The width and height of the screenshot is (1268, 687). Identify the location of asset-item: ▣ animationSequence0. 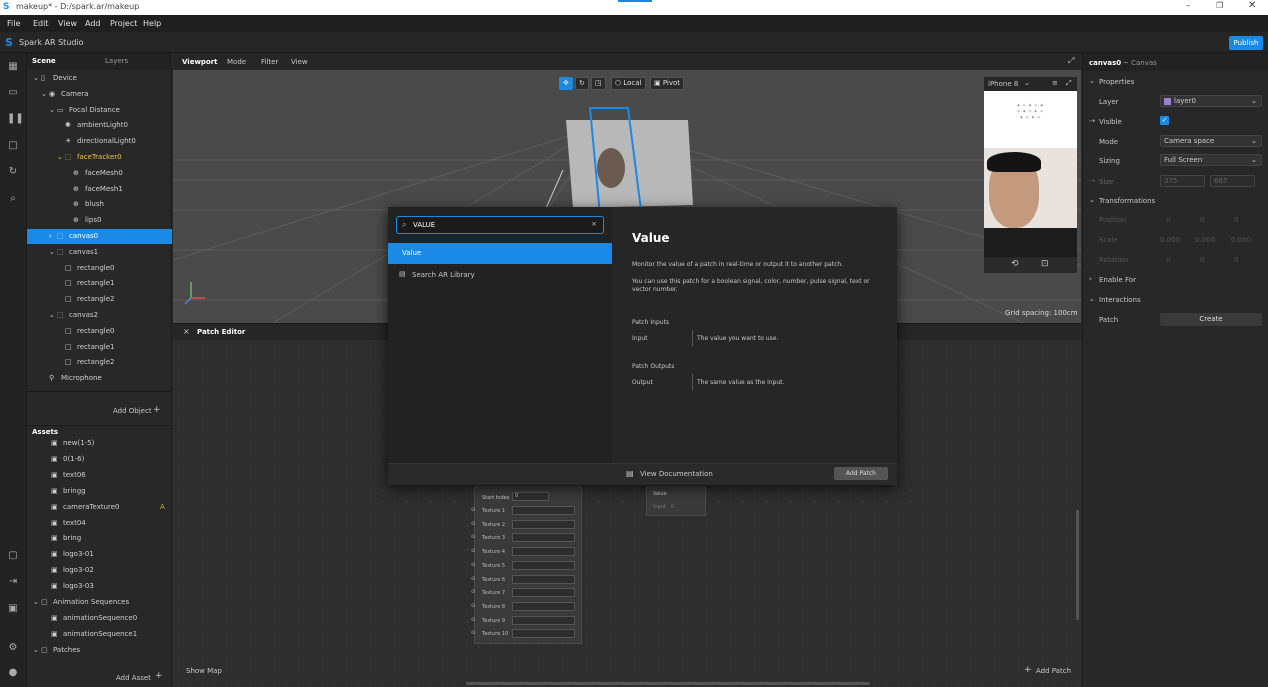
(99, 618).